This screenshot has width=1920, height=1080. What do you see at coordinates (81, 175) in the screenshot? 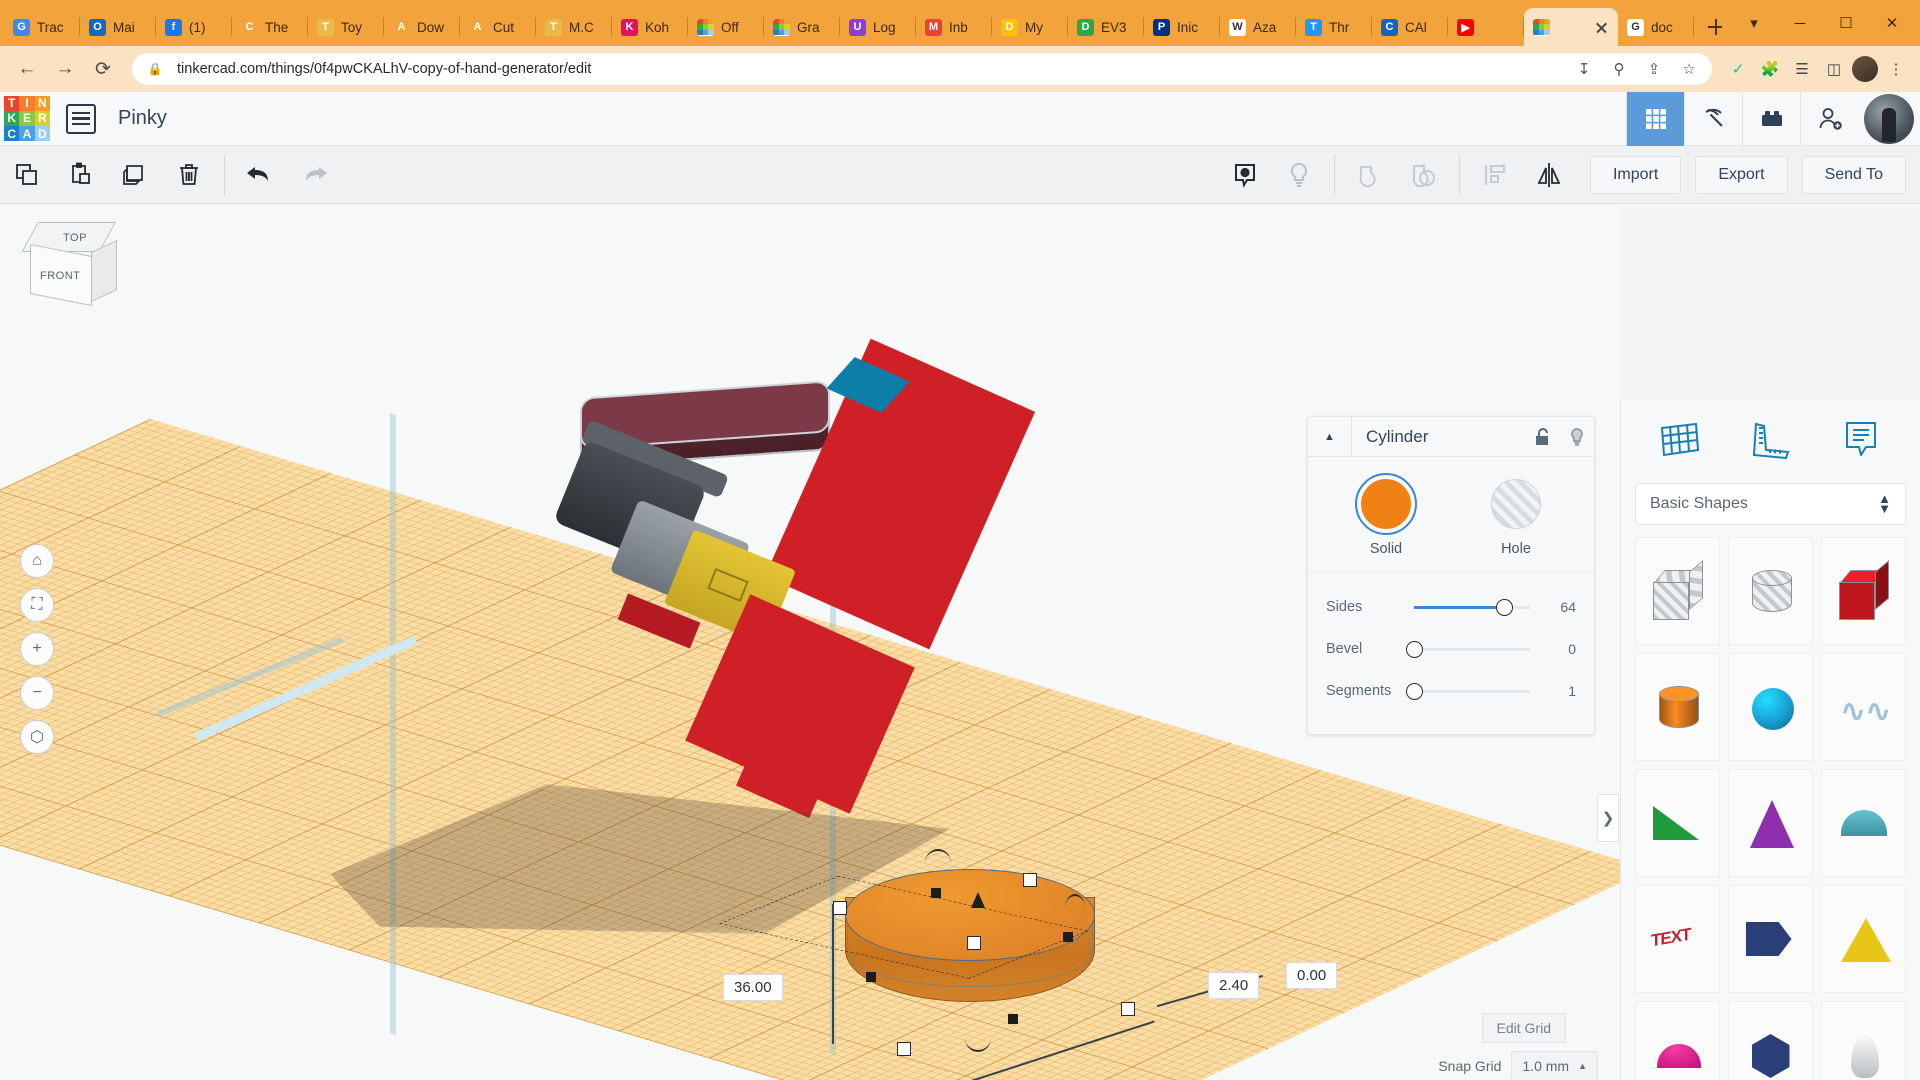
I see `paste-button` at bounding box center [81, 175].